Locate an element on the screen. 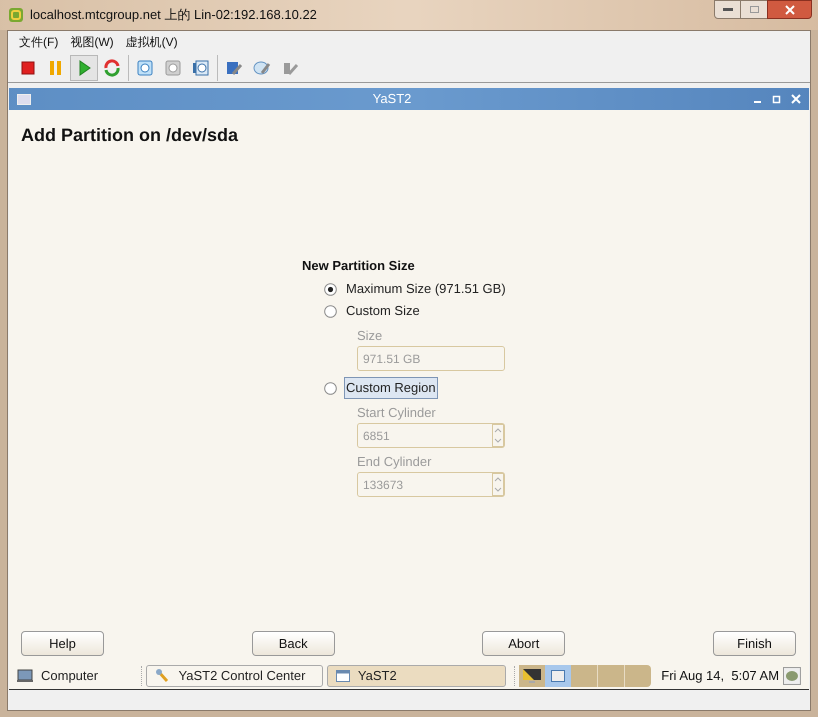  radio-label: Custom Region is located at coordinates (391, 388).